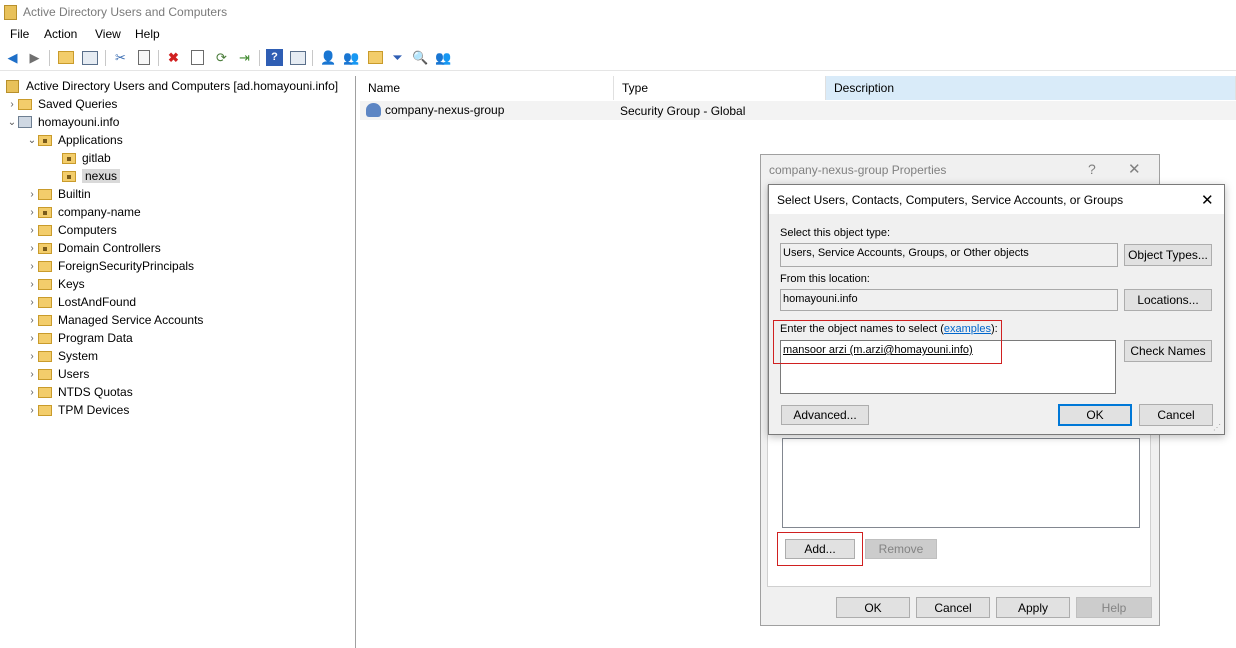 This screenshot has height=648, width=1236. I want to click on tree-item: › ForeignSecurityPrincipals, so click(110, 266).